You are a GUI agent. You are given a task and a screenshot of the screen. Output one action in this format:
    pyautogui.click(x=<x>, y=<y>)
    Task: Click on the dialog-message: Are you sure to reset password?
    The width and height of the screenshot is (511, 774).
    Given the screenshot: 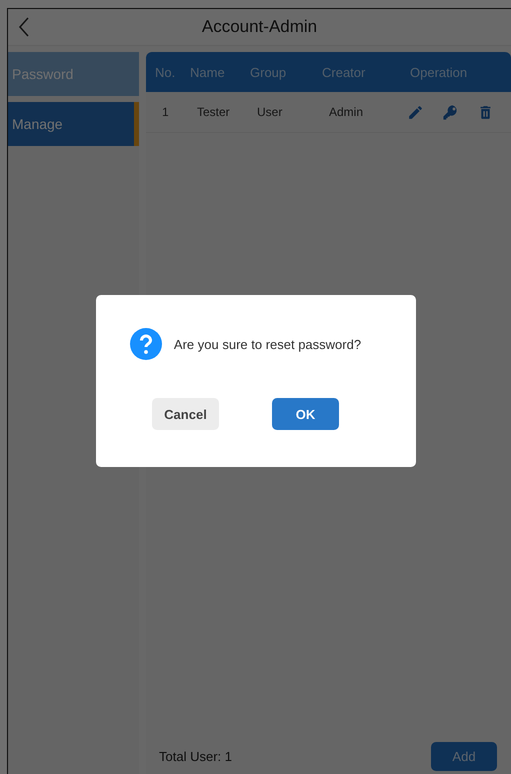 What is the action you would take?
    pyautogui.click(x=268, y=344)
    